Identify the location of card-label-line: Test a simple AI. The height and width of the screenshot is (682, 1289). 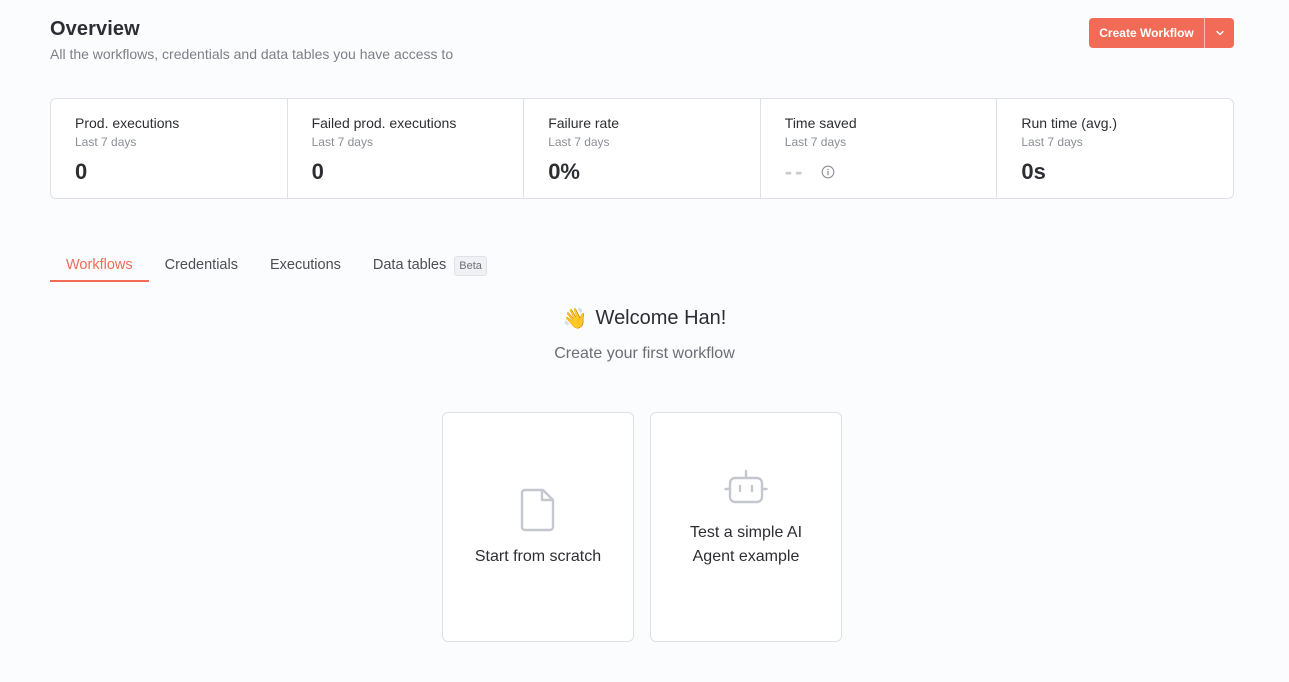
(746, 532).